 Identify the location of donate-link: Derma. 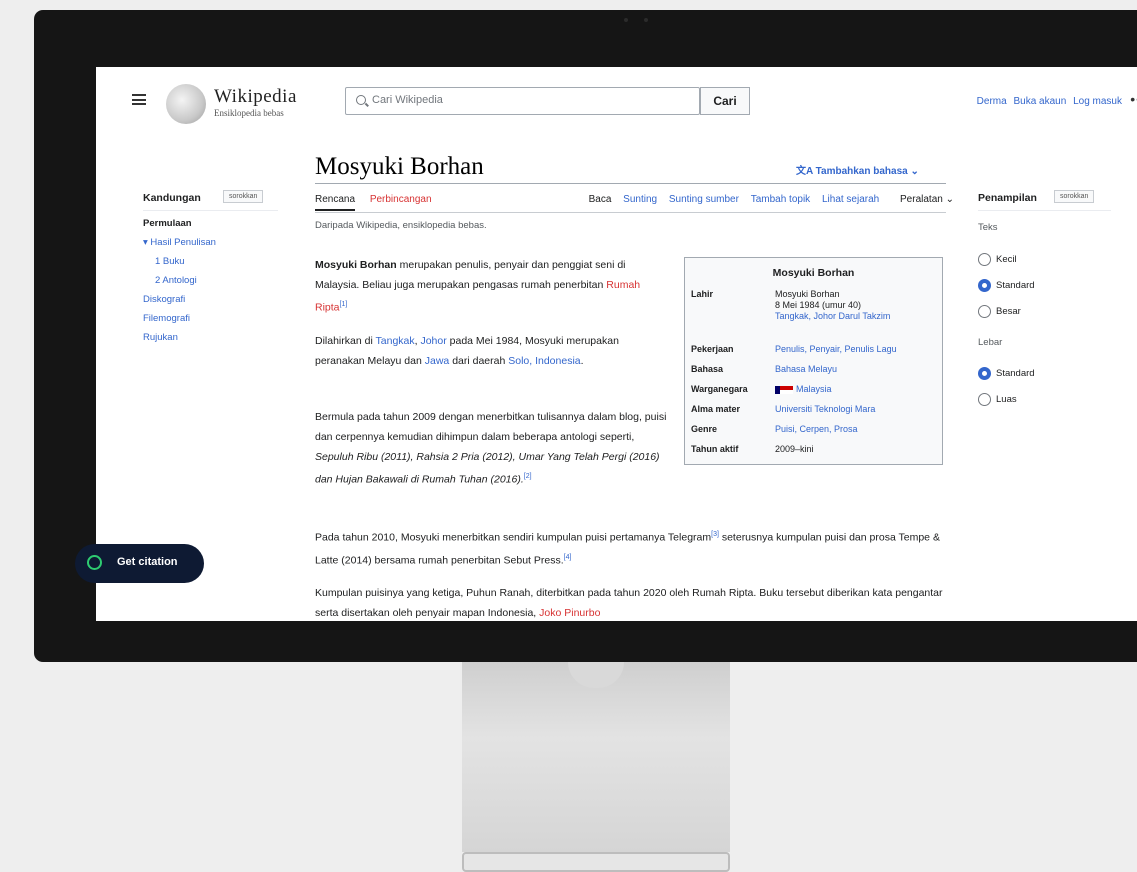
(992, 101).